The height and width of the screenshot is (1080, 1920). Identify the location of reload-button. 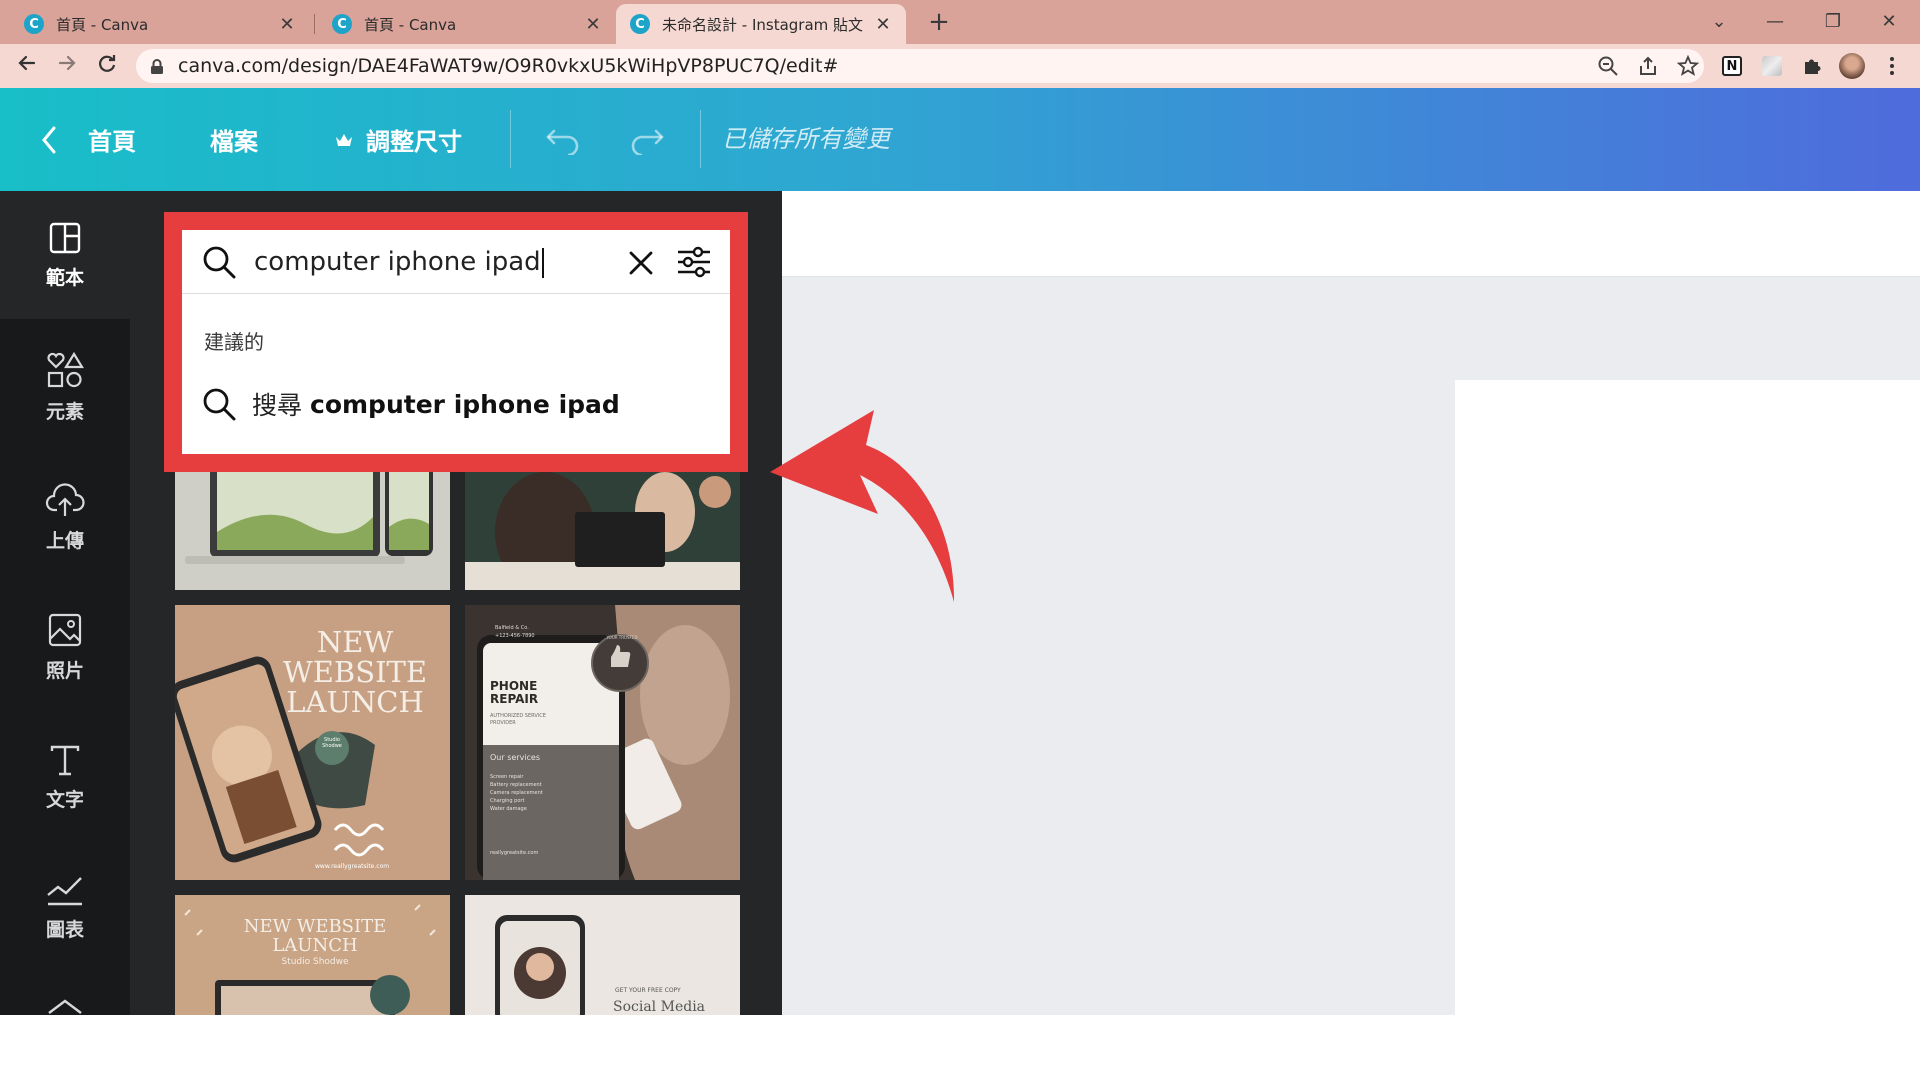
(107, 67).